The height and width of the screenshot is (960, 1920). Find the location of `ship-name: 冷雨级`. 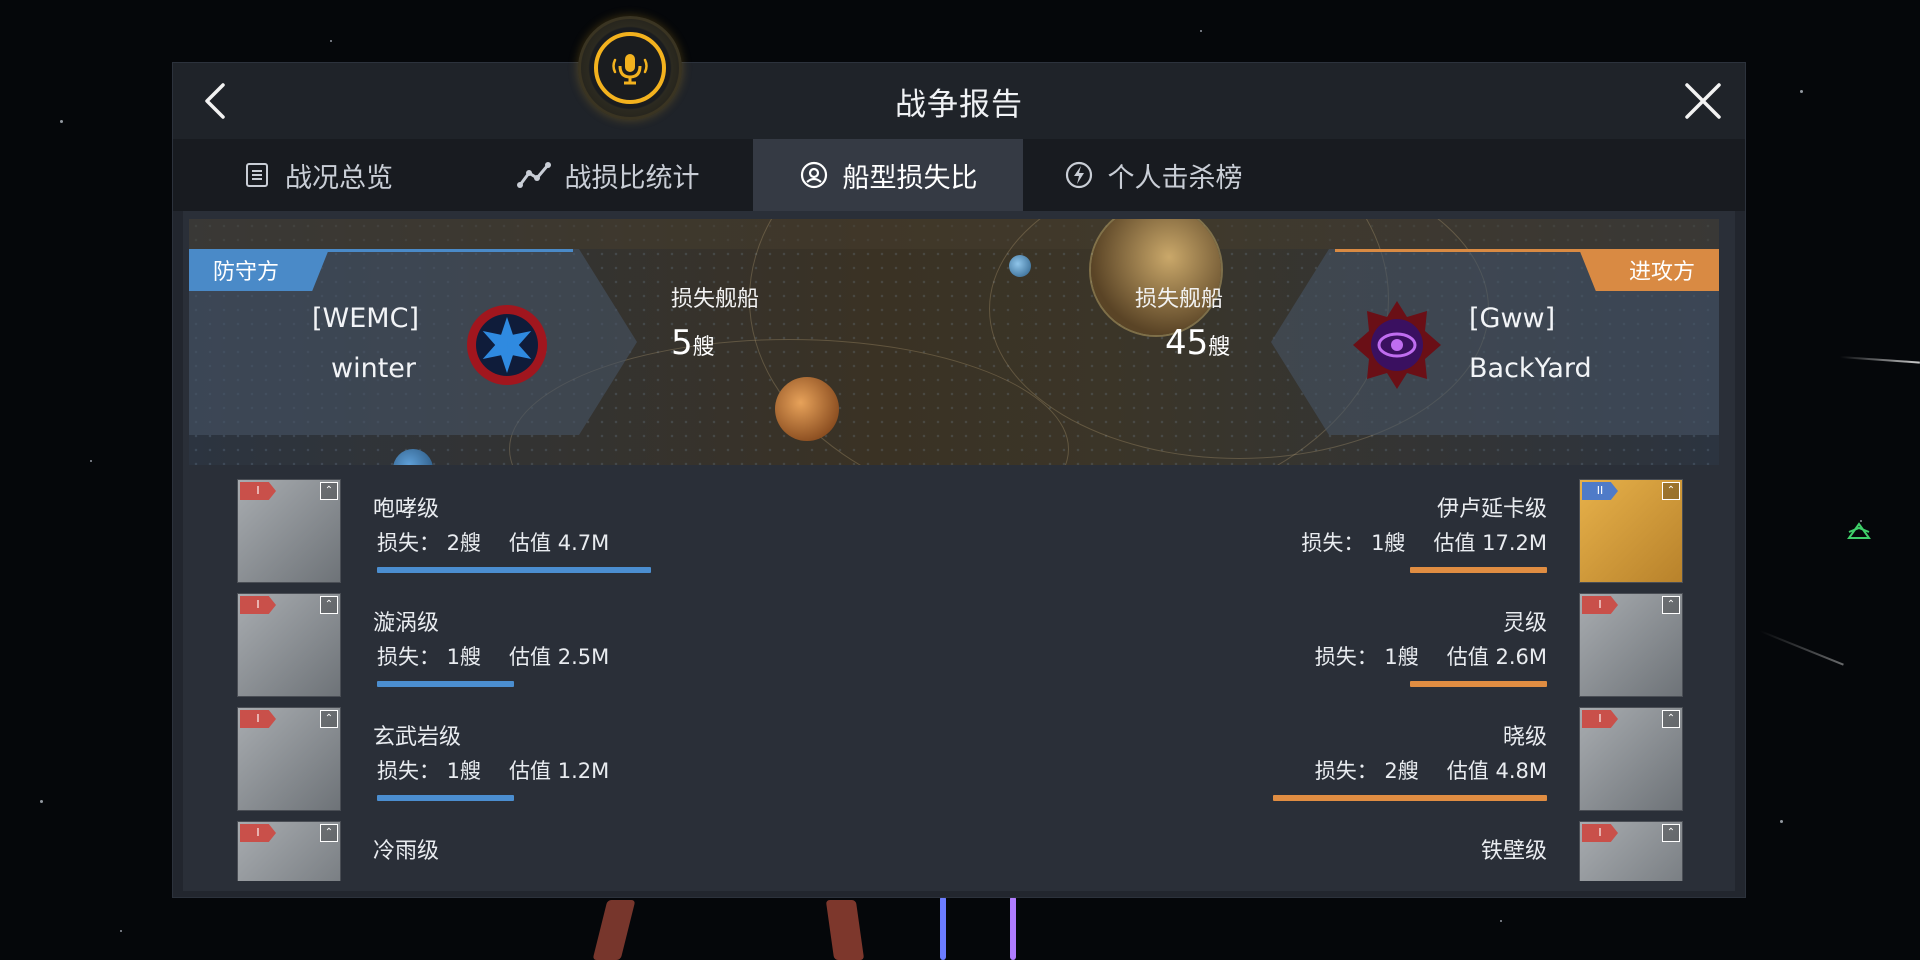

ship-name: 冷雨级 is located at coordinates (406, 851).